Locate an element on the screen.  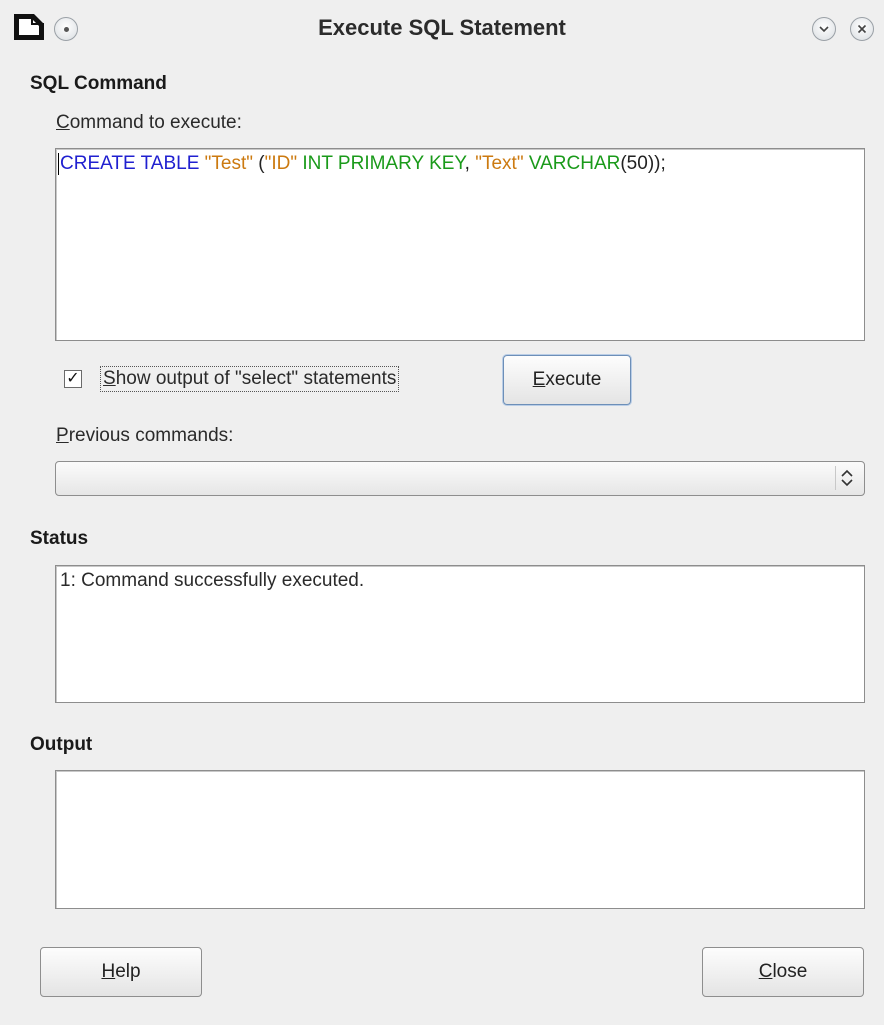
close-icon is located at coordinates (862, 29).